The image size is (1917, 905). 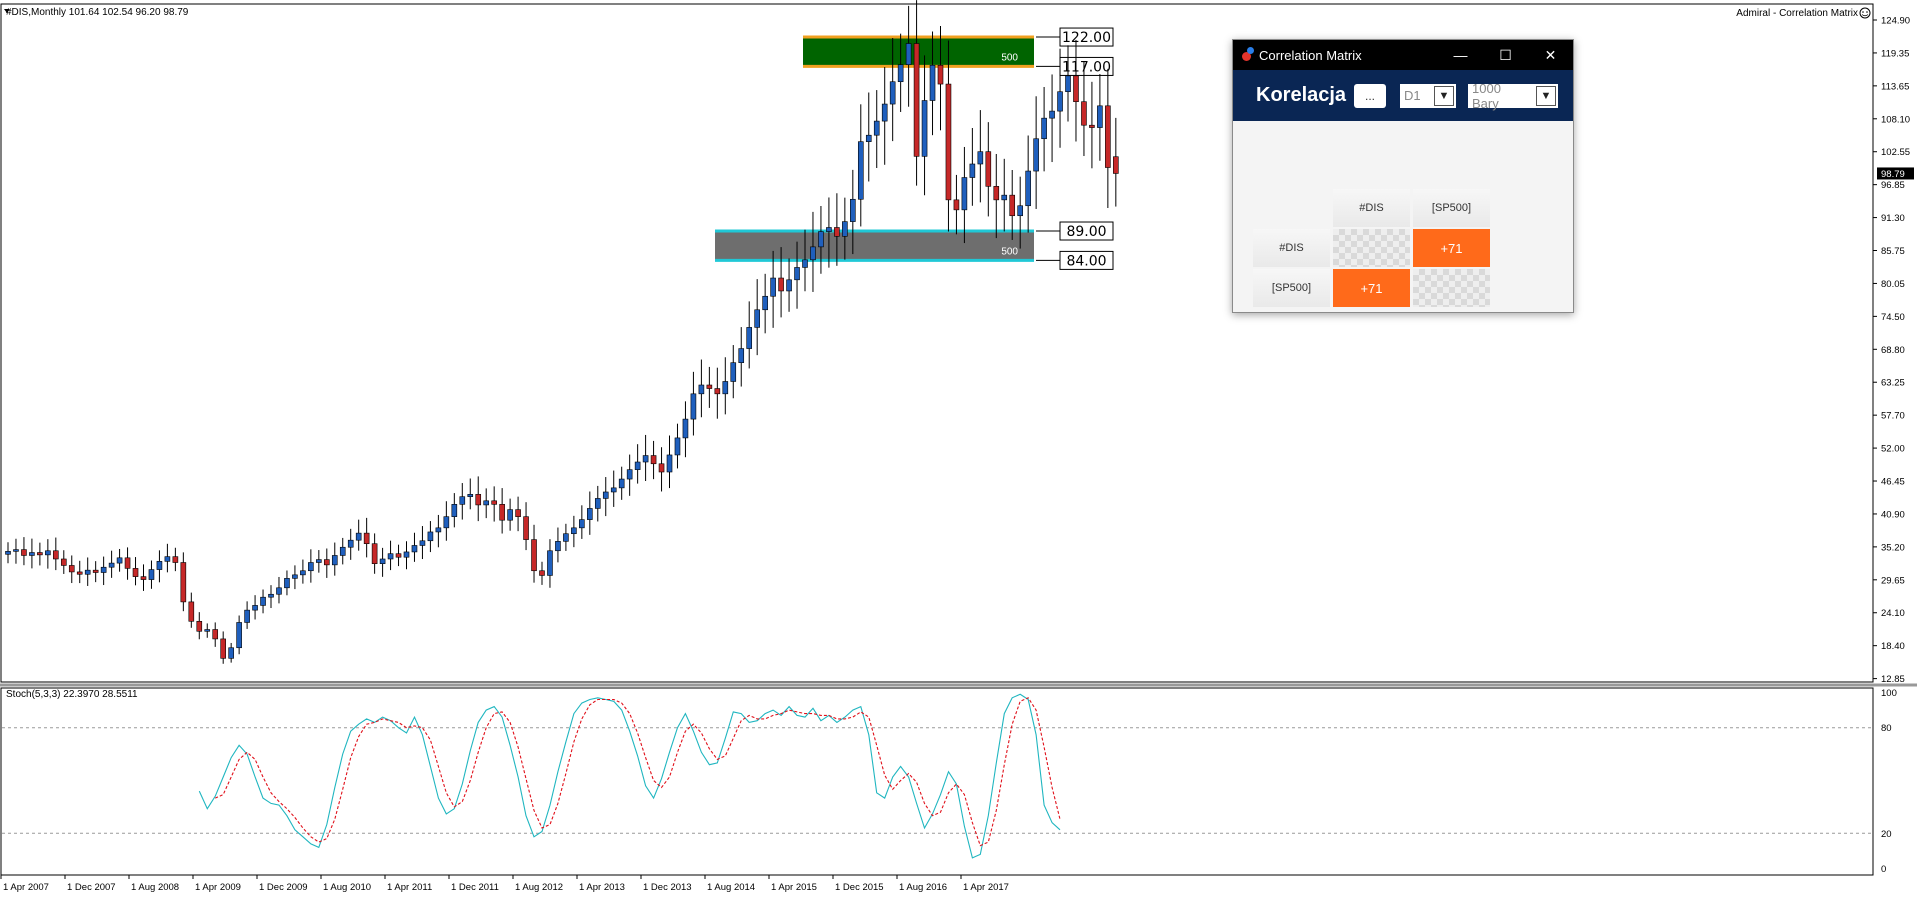 I want to click on x-tick-label: 1 Aug 2016, so click(x=923, y=887).